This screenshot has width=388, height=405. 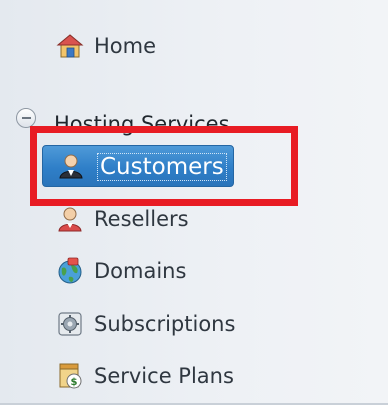 What do you see at coordinates (125, 46) in the screenshot?
I see `sidebar-item-label: Home` at bounding box center [125, 46].